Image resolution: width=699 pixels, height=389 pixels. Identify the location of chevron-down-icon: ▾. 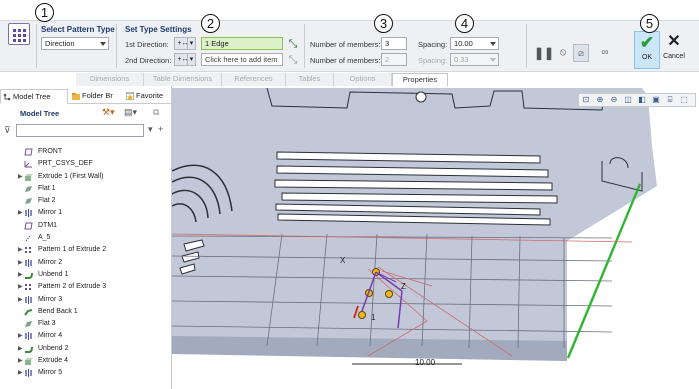
(150, 129).